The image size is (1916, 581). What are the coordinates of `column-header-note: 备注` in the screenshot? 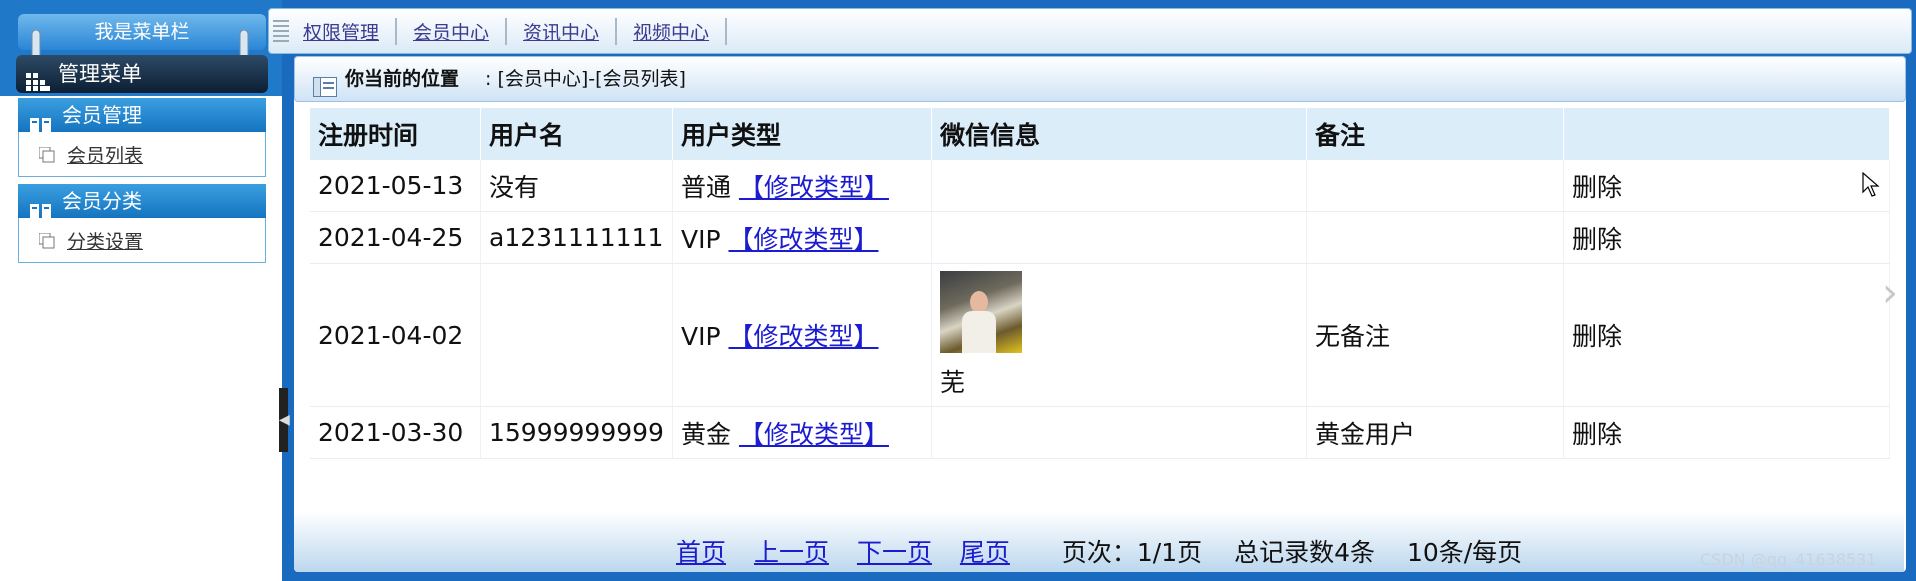 It's located at (1435, 134).